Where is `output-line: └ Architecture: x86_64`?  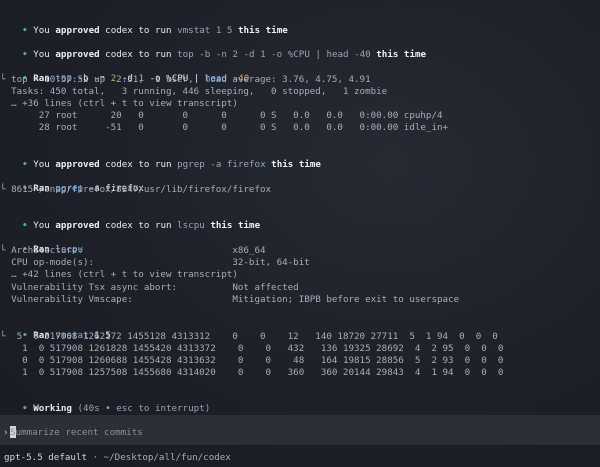 output-line: └ Architecture: x86_64 is located at coordinates (133, 250).